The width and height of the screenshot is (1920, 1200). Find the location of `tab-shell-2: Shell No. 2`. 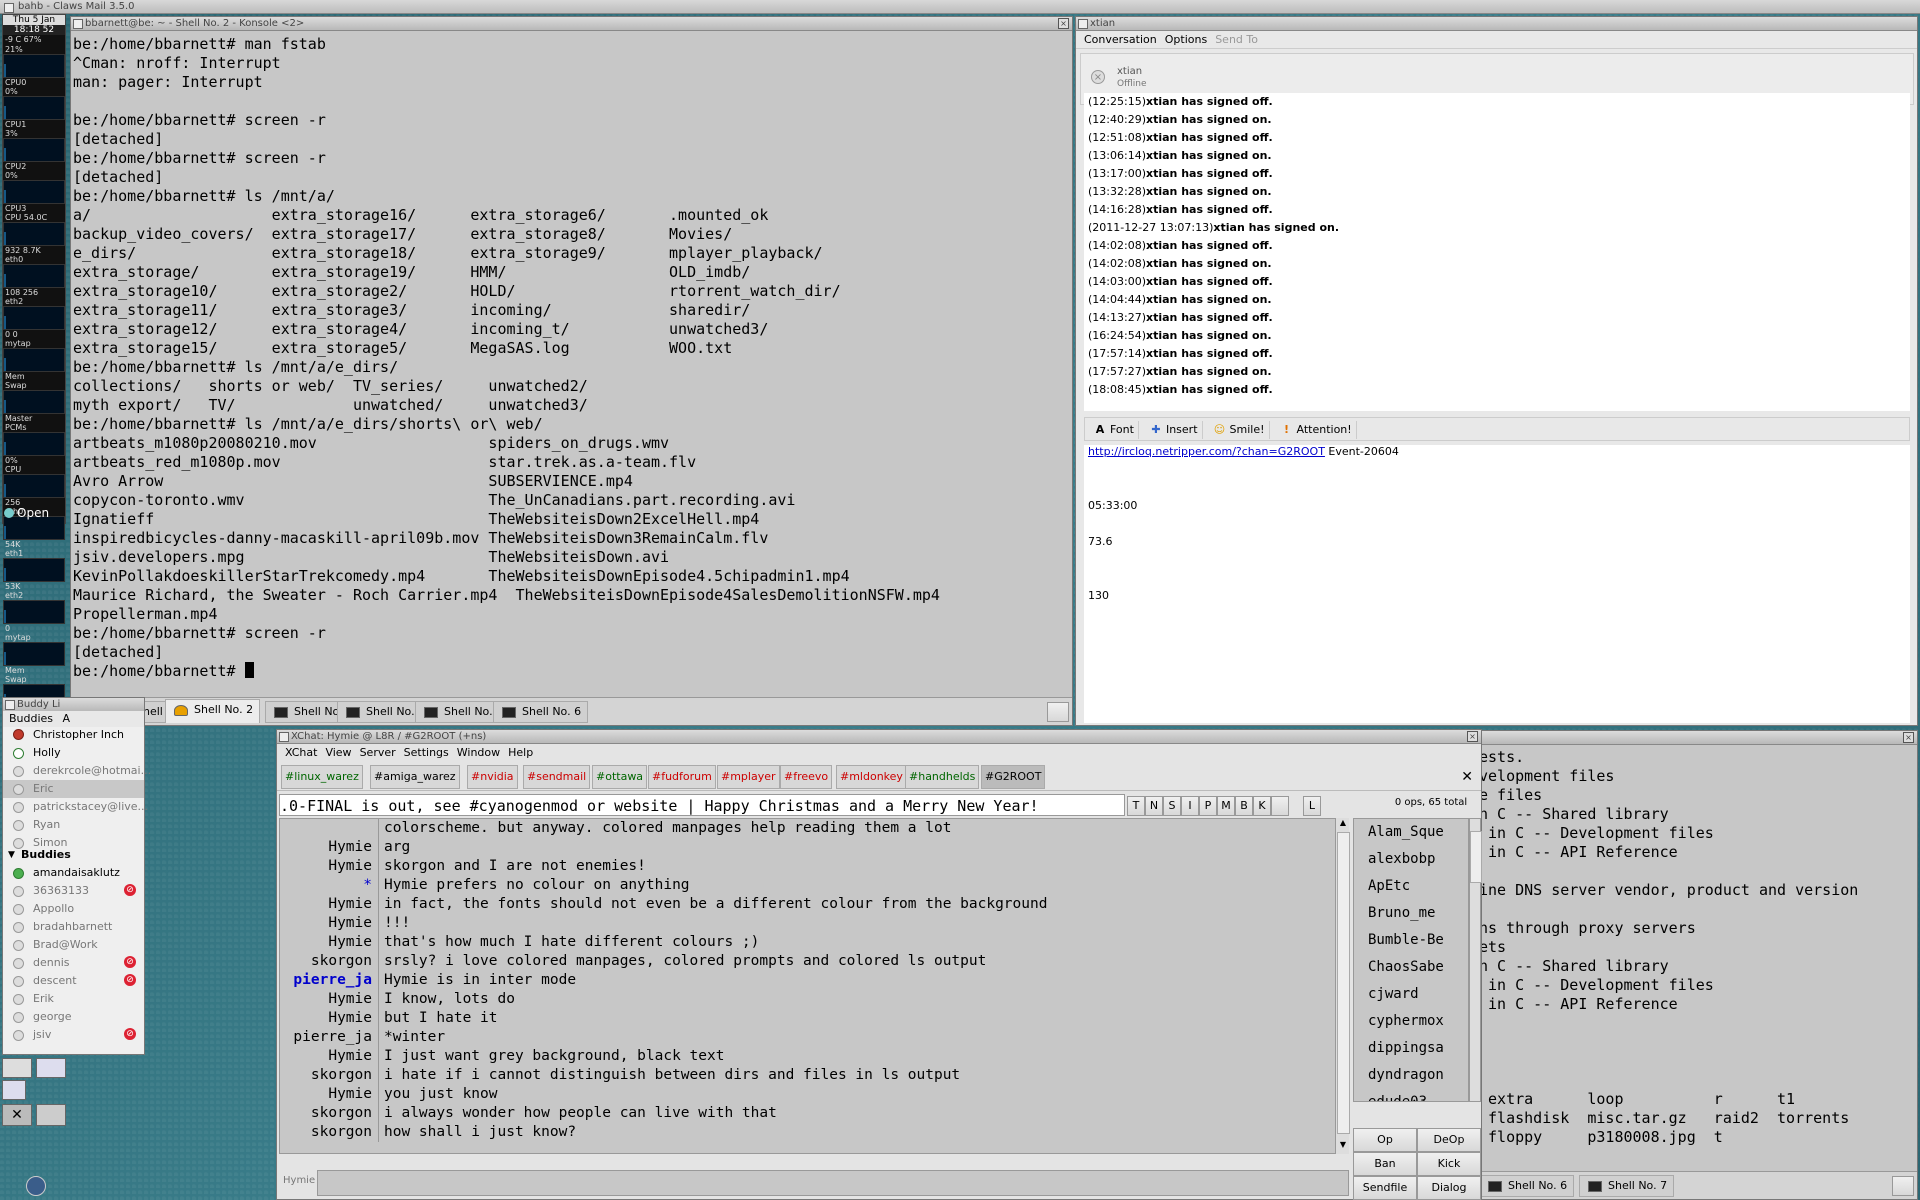

tab-shell-2: Shell No. 2 is located at coordinates (213, 711).